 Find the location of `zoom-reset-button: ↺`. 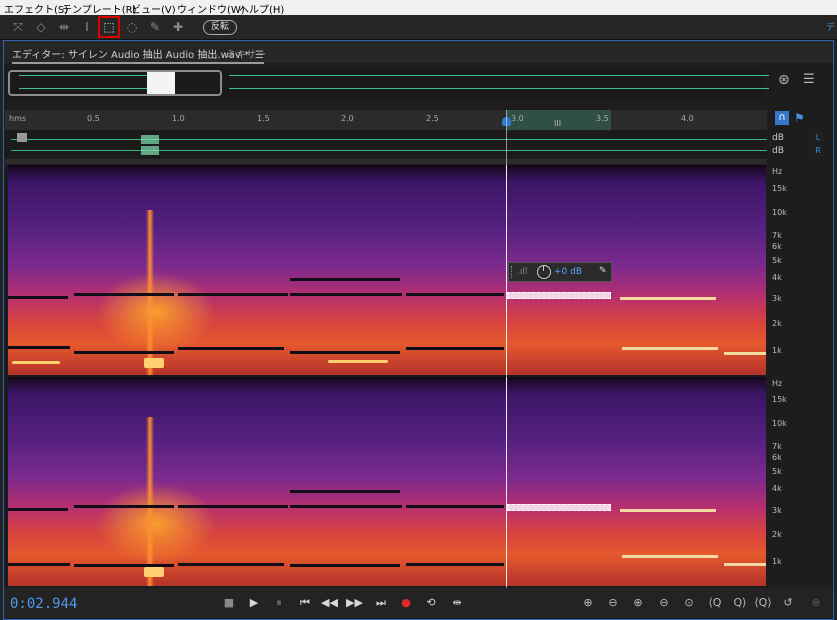

zoom-reset-button: ↺ is located at coordinates (788, 603).